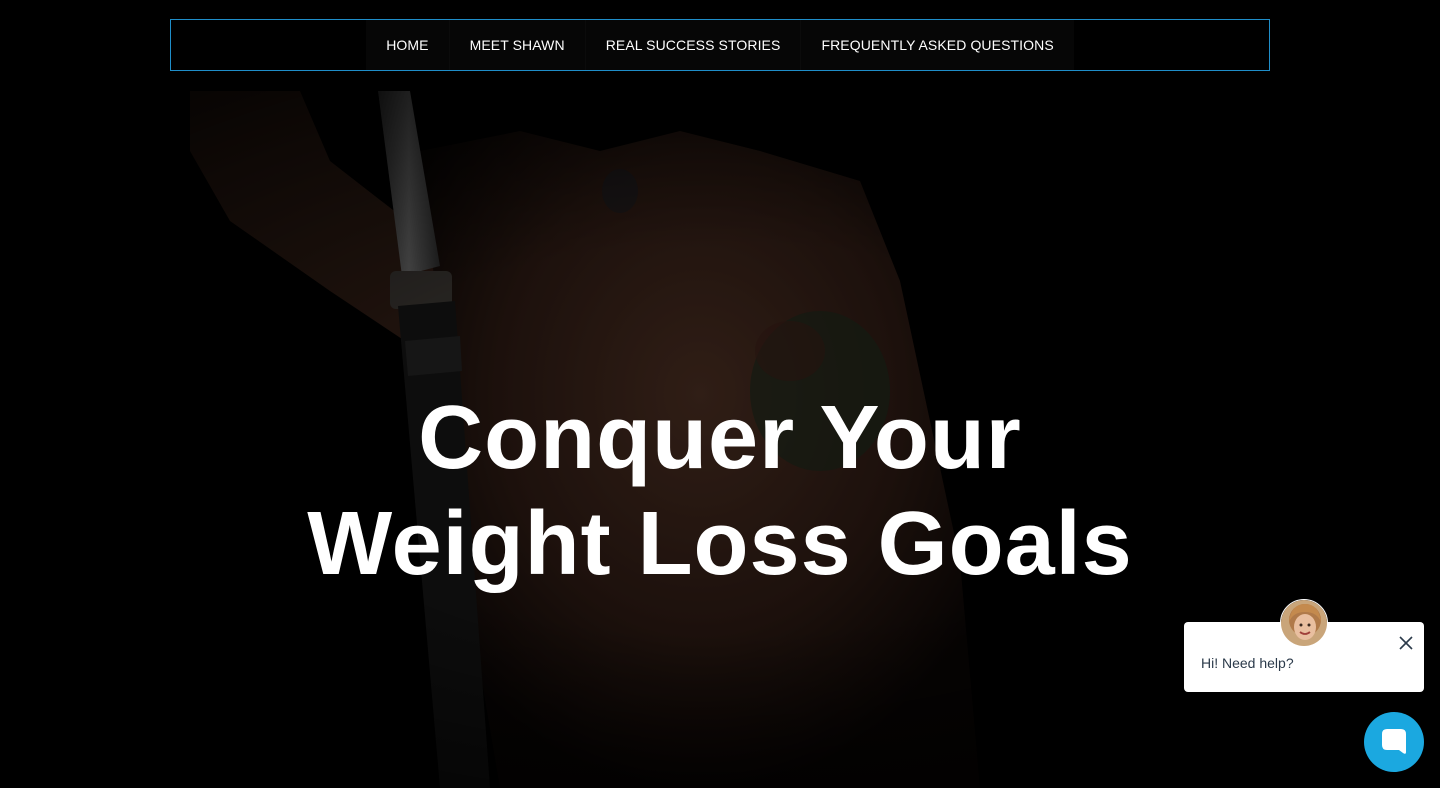  I want to click on nav-item-real-success-stories: REAL SUCCESS STORIES, so click(694, 45).